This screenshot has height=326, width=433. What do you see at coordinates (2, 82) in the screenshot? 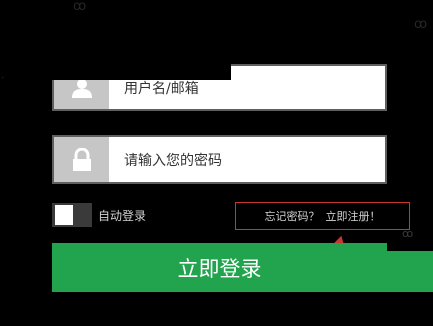
I see `stray-mark: ˊ` at bounding box center [2, 82].